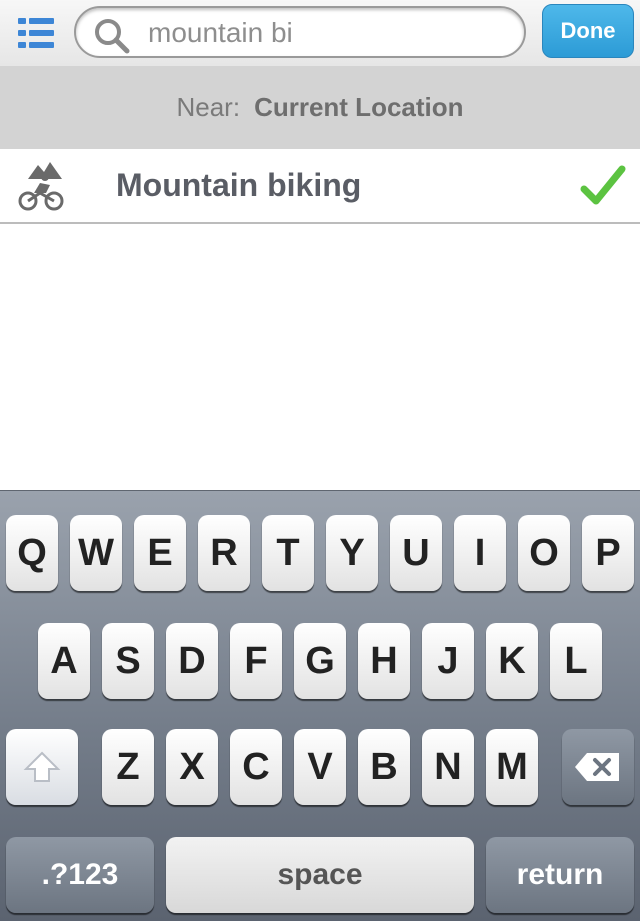 The width and height of the screenshot is (640, 921). Describe the element at coordinates (256, 767) in the screenshot. I see `key-c: C` at that location.